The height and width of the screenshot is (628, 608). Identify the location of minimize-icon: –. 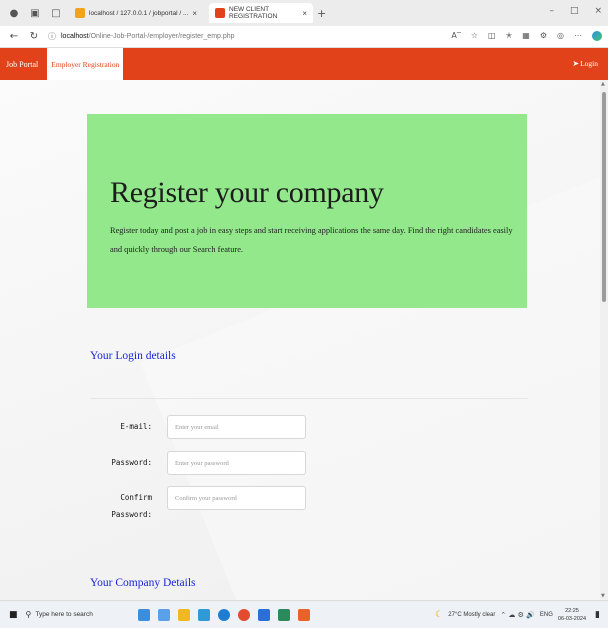
(551, 11).